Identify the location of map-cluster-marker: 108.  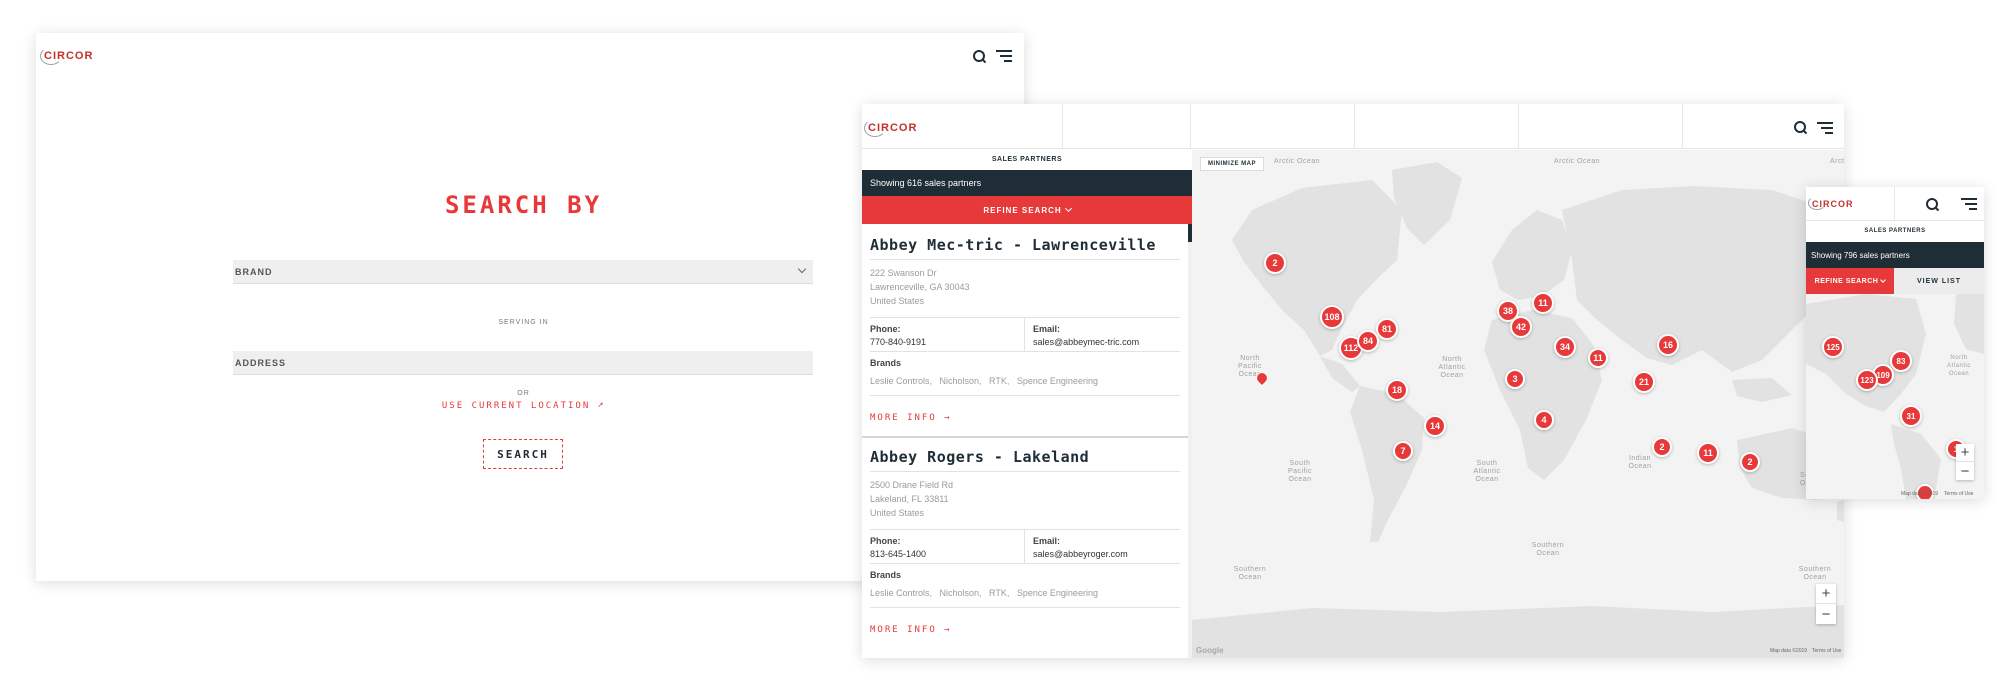
(1332, 317).